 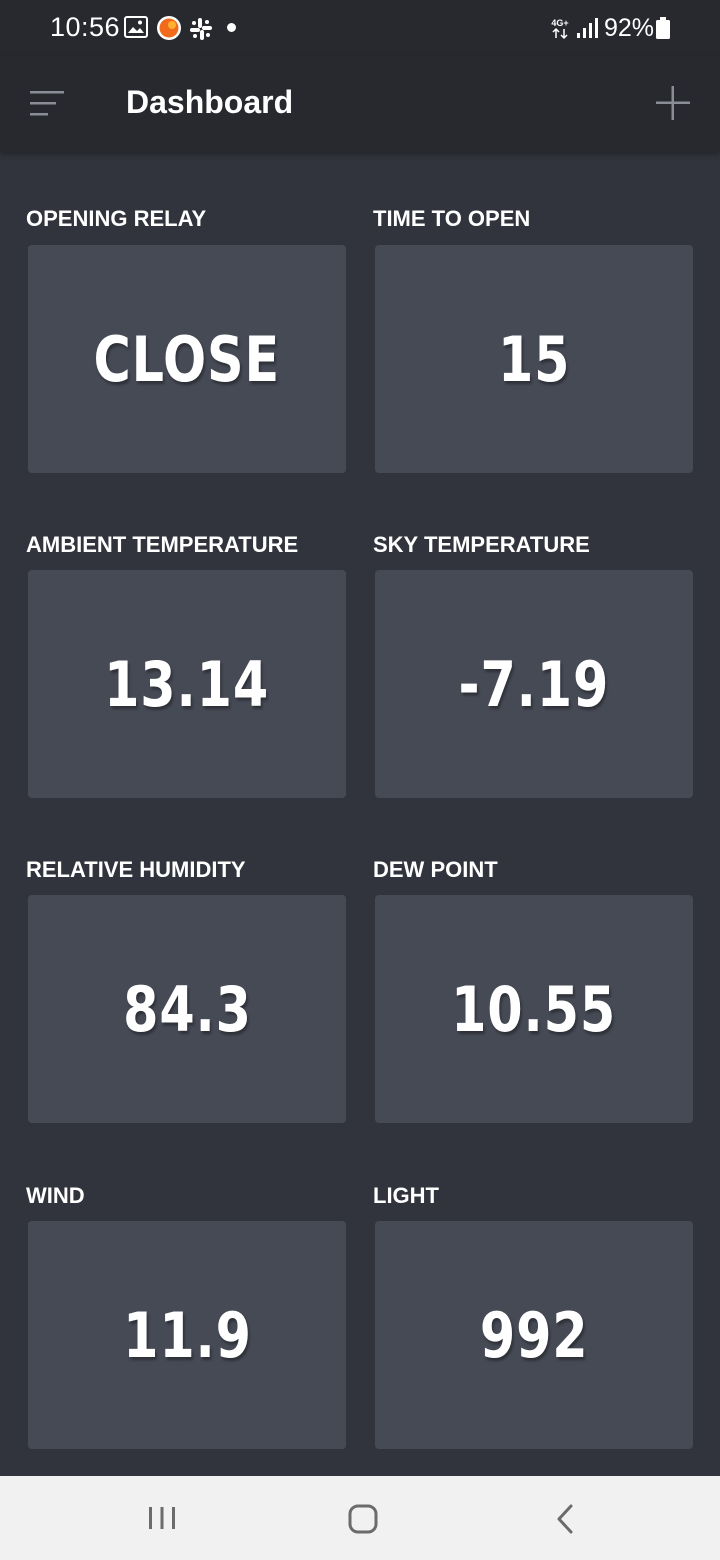 I want to click on tile-relative-humidity: 84.3, so click(x=187, y=1009).